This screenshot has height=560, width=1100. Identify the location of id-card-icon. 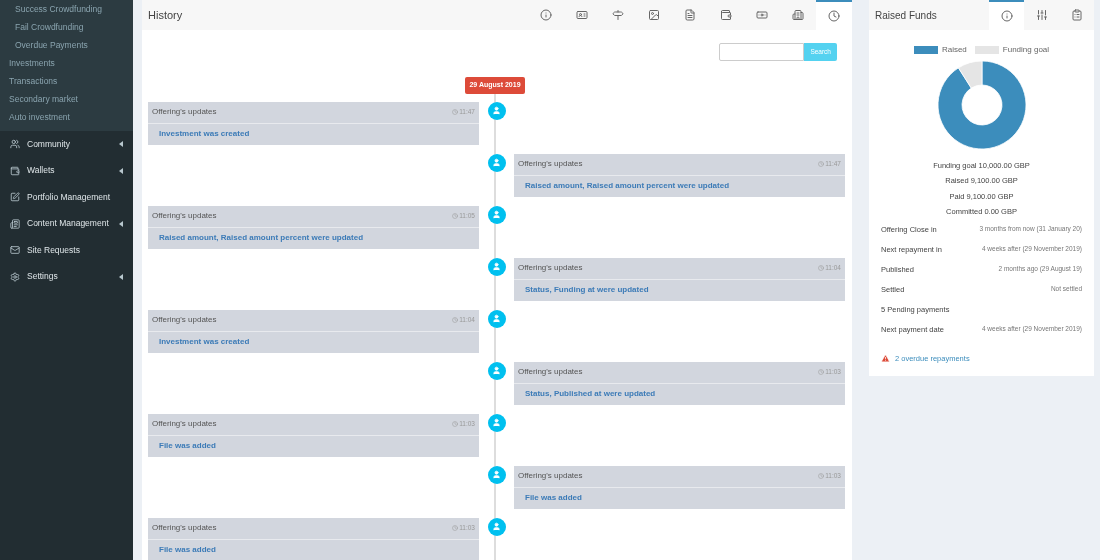
(582, 15).